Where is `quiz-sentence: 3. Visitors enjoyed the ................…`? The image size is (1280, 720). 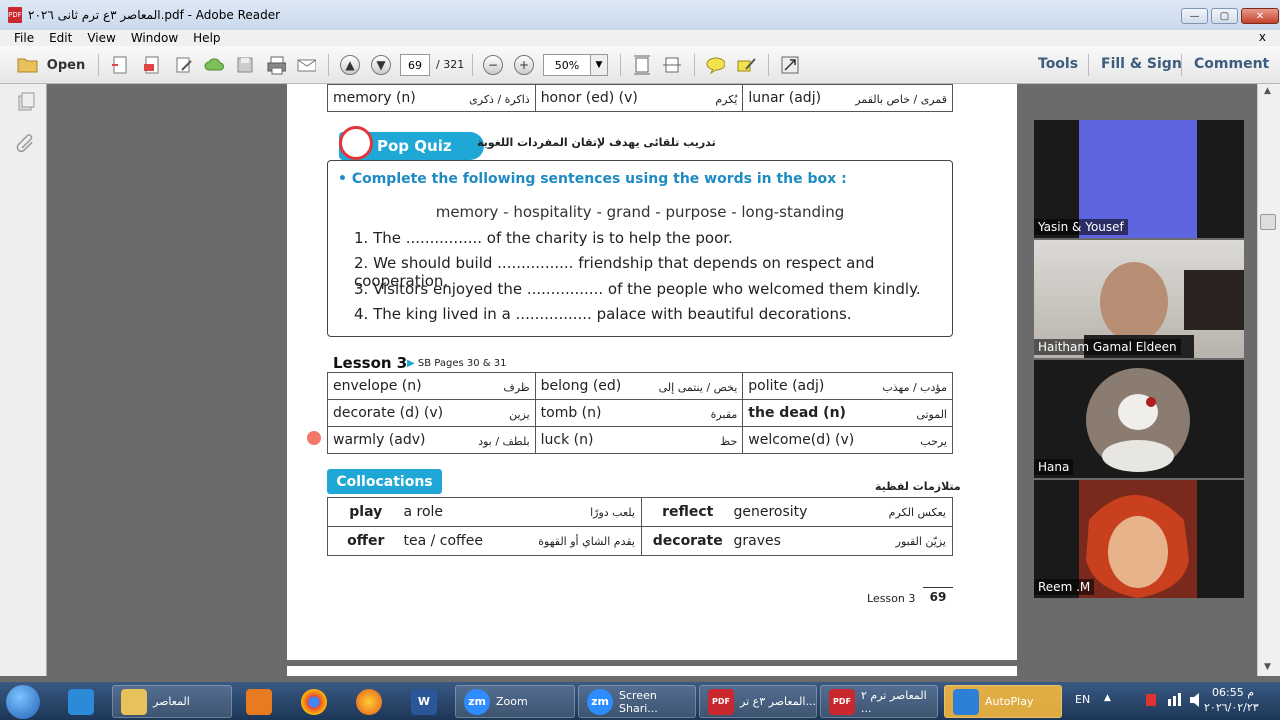 quiz-sentence: 3. Visitors enjoyed the ................… is located at coordinates (637, 289).